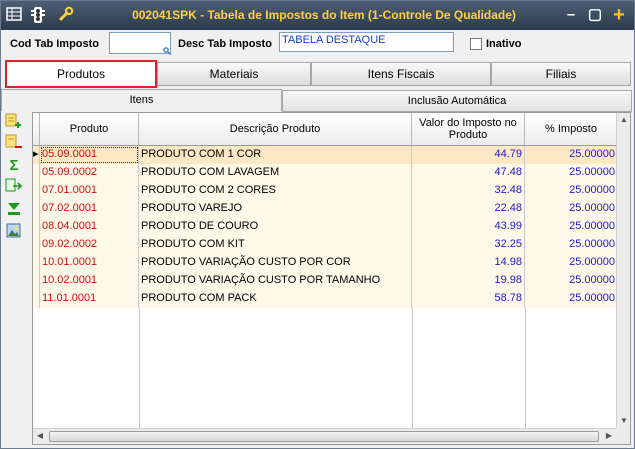  Describe the element at coordinates (401, 74) in the screenshot. I see `tab-itens-fiscais: Itens Fiscais` at that location.